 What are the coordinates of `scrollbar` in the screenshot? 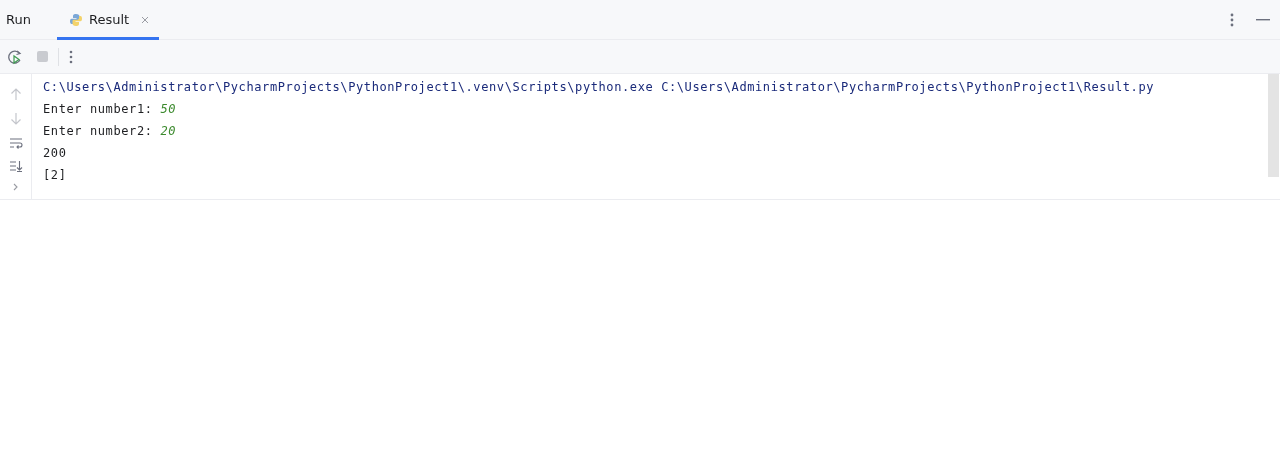 It's located at (1273, 125).